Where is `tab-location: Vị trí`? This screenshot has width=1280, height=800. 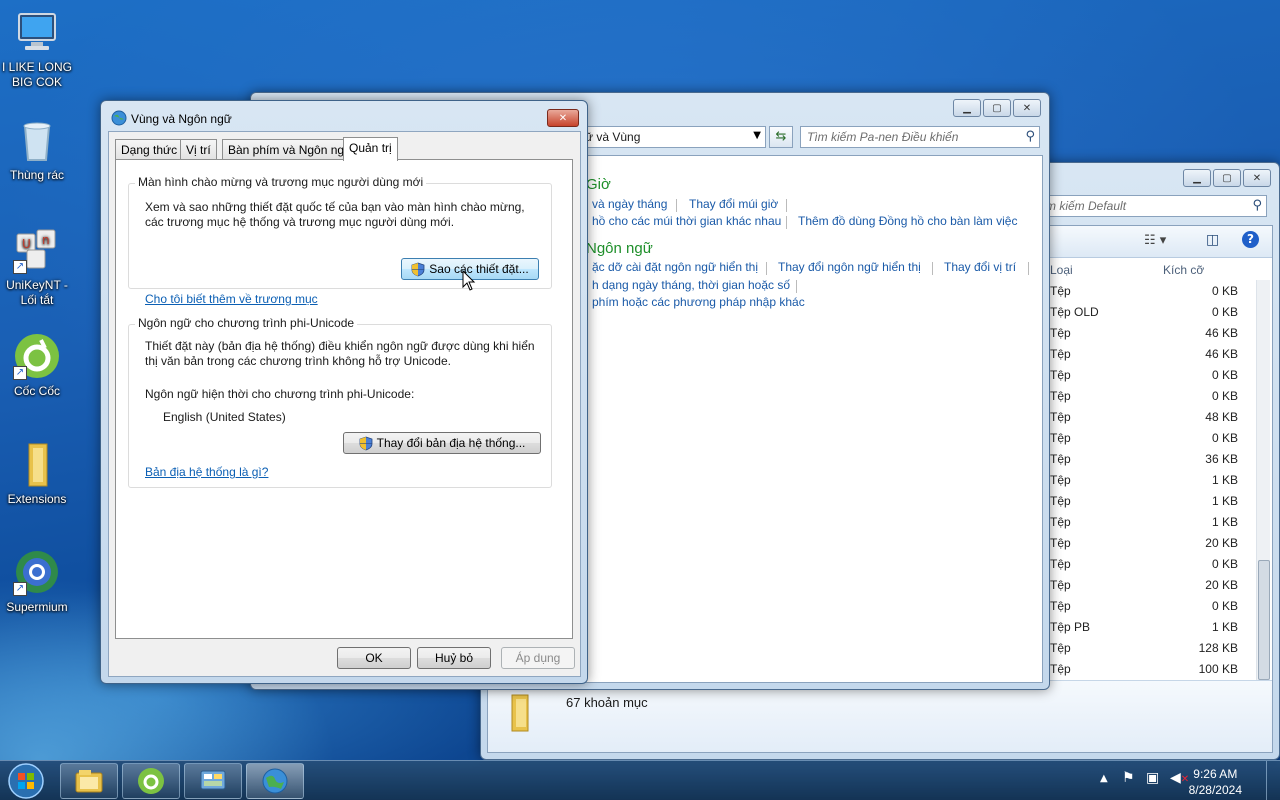 tab-location: Vị trí is located at coordinates (198, 149).